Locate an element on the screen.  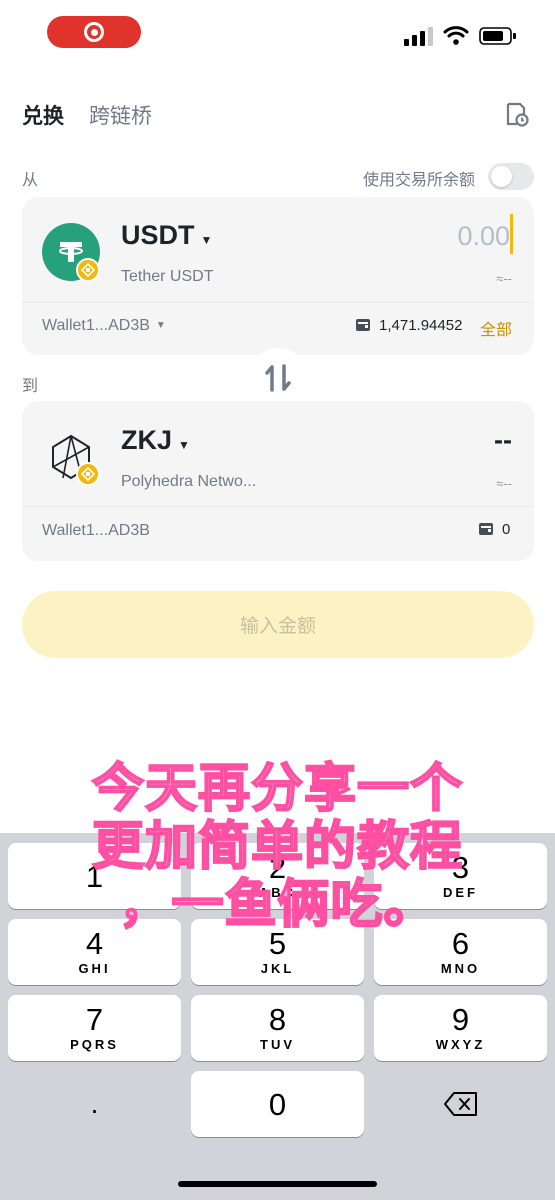
screen-record-icon is located at coordinates (94, 32).